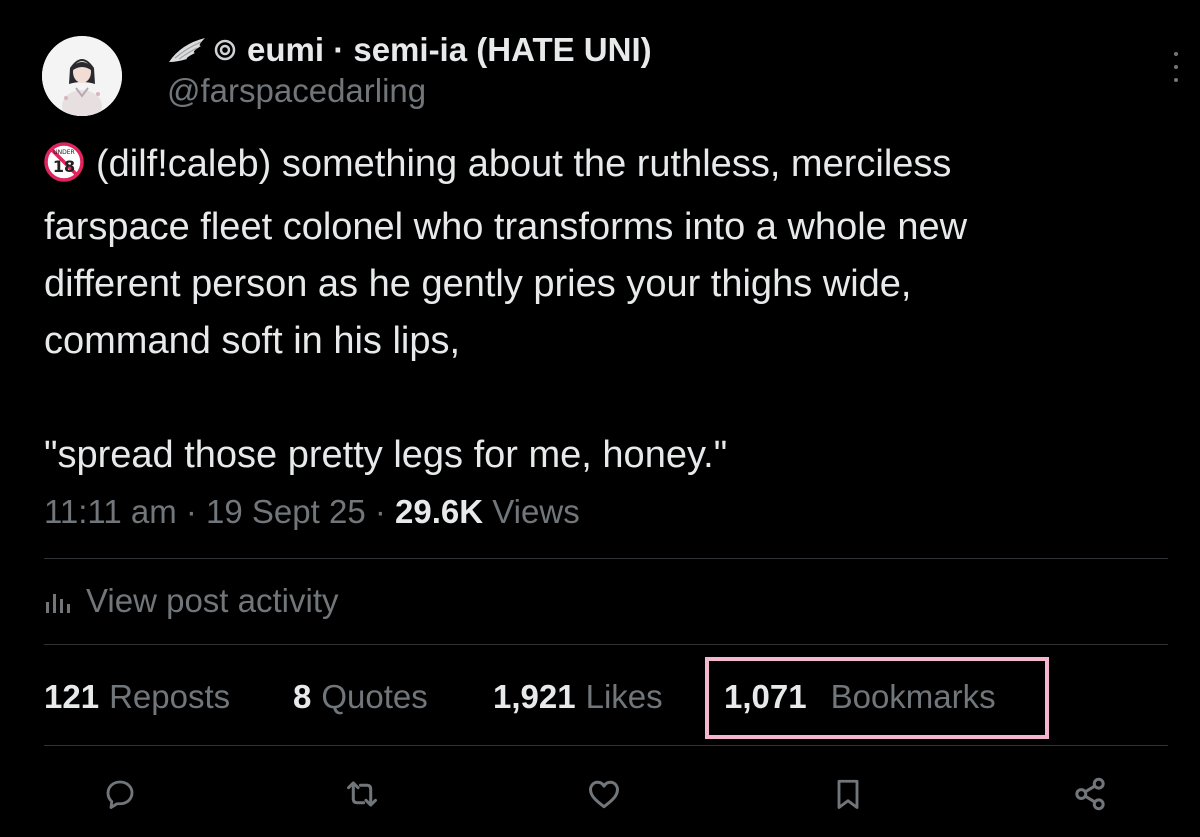 The image size is (1200, 837). Describe the element at coordinates (170, 696) in the screenshot. I see `reposts-label: Reposts` at that location.